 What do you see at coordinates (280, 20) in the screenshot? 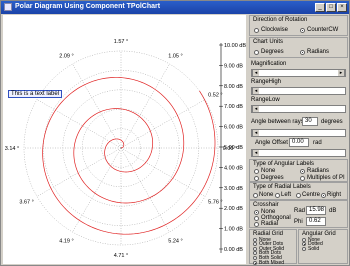
I see `rotation-group-title: Direction of Rotation` at bounding box center [280, 20].